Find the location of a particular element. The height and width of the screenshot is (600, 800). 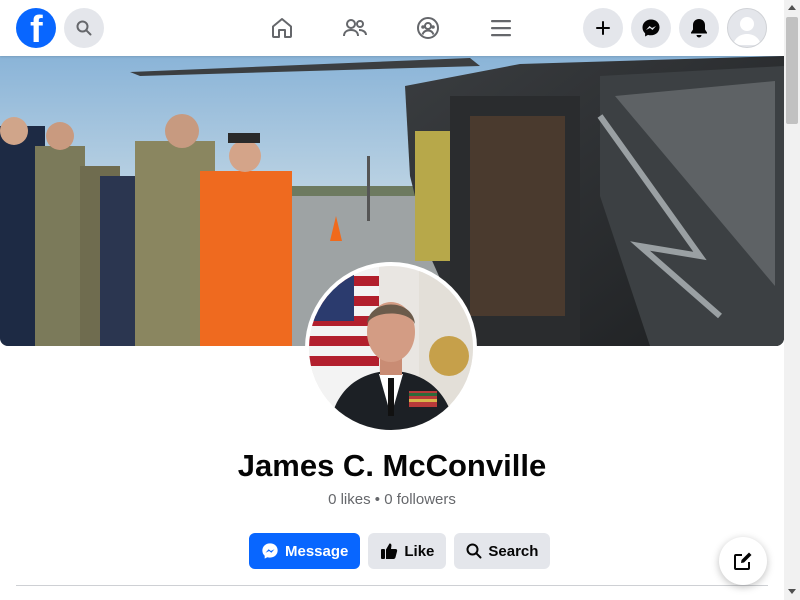

create-button is located at coordinates (603, 28).